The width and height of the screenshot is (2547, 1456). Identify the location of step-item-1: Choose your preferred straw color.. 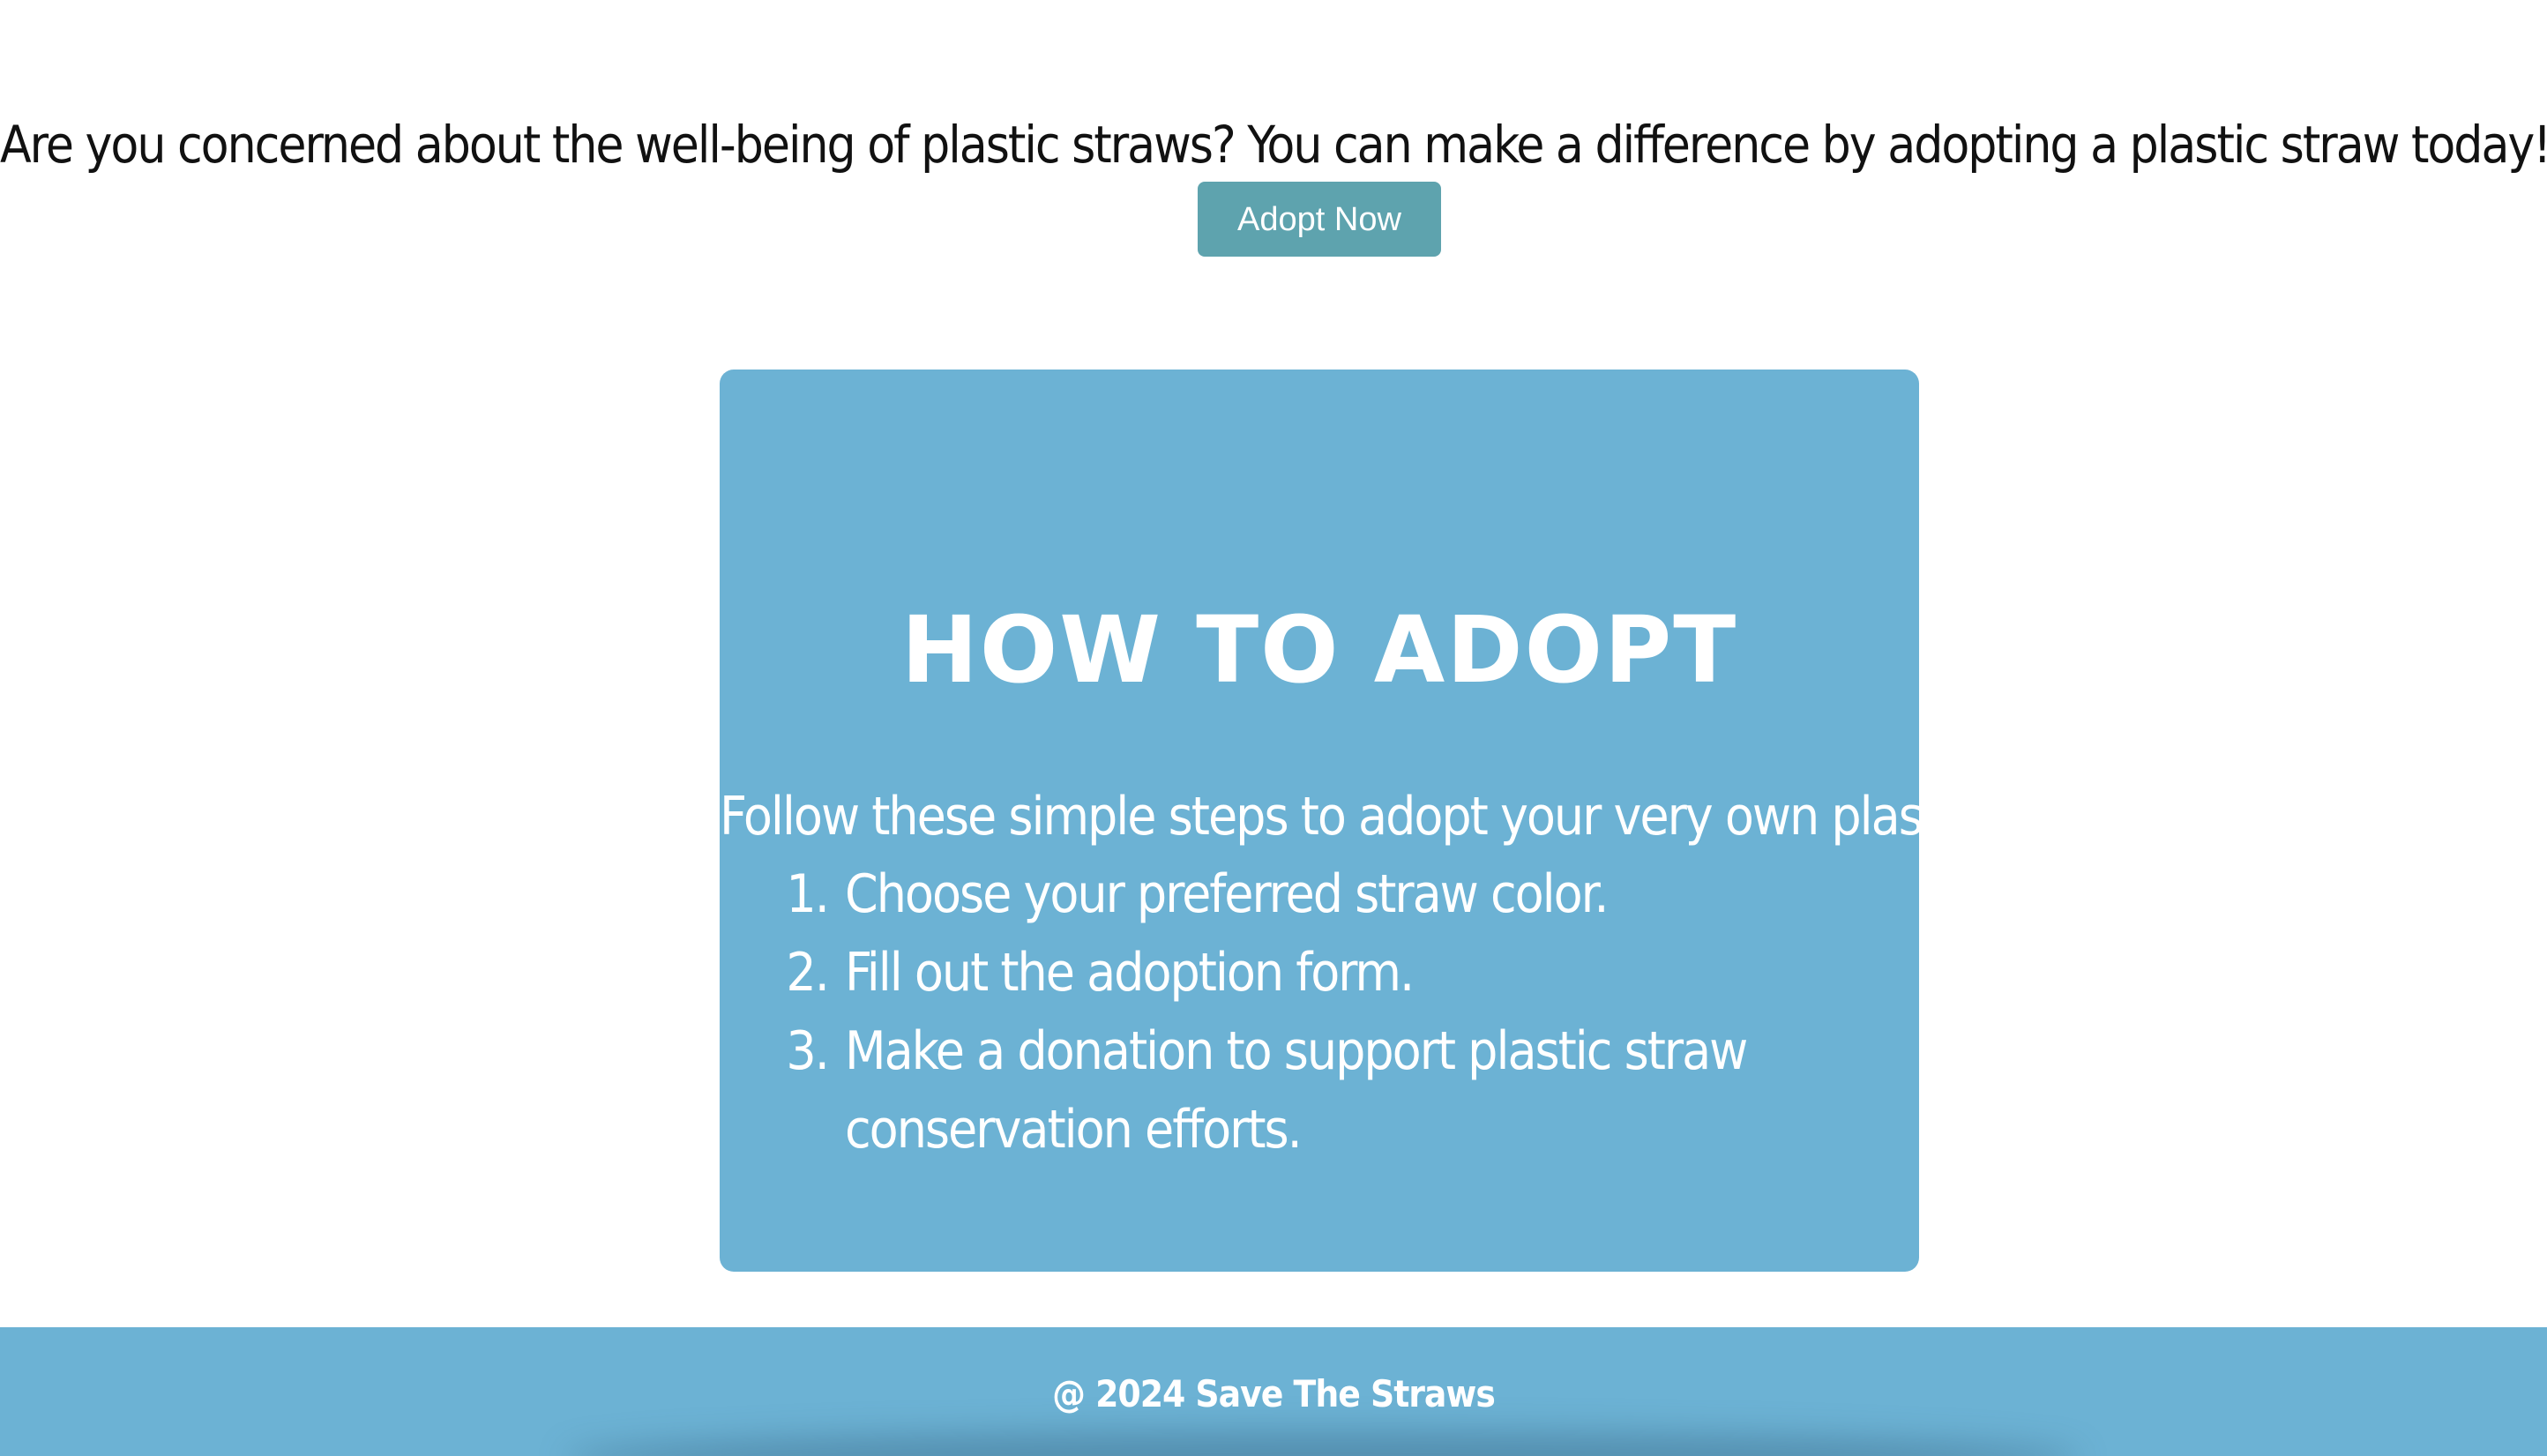
(1361, 894).